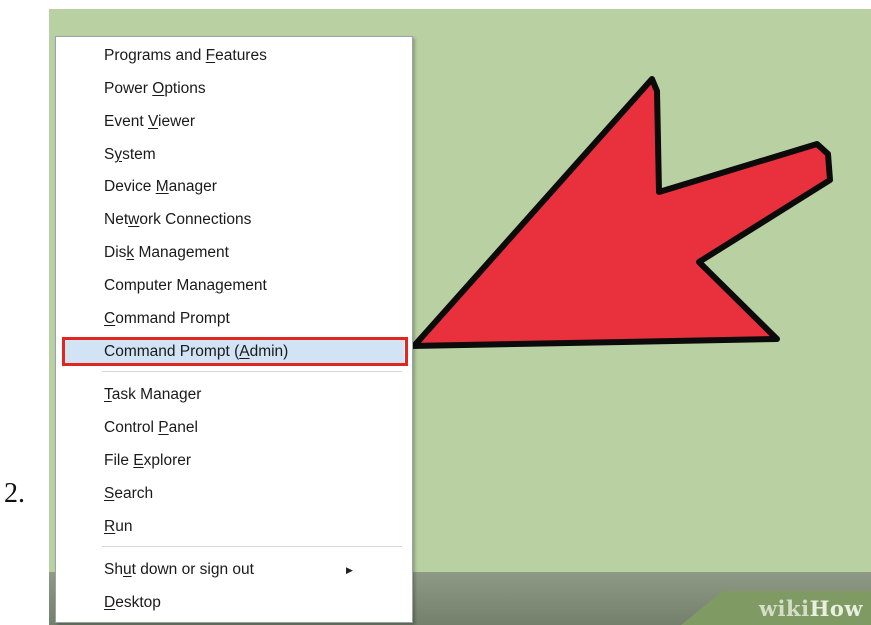  What do you see at coordinates (233, 395) in the screenshot?
I see `menu-item-task-manager: Task Manager` at bounding box center [233, 395].